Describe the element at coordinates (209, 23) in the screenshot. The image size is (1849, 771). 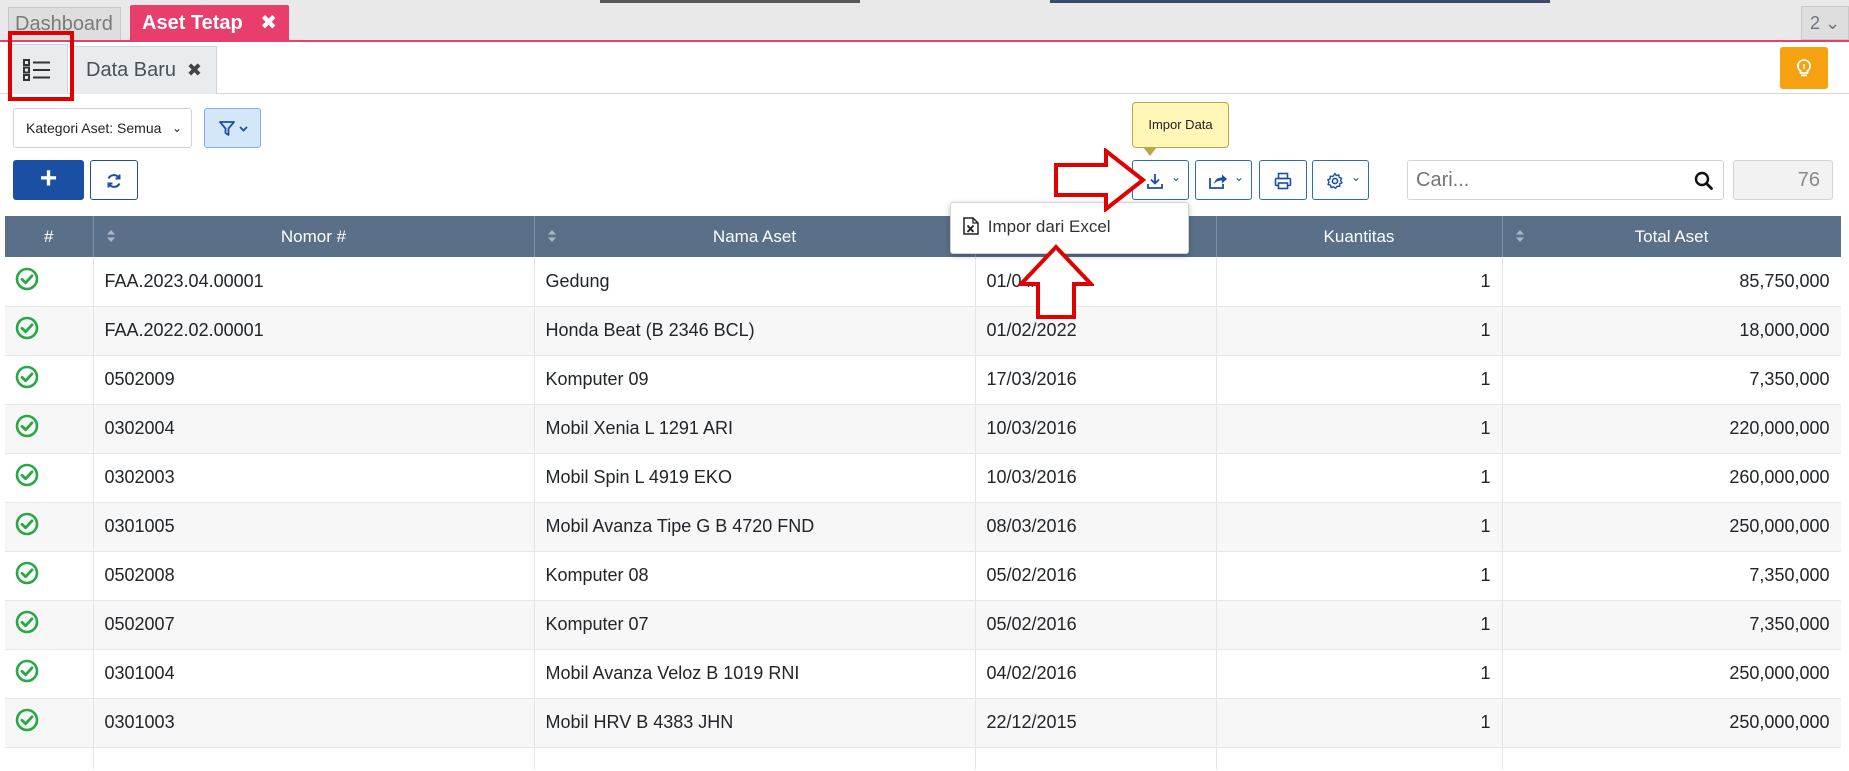
I see `tab-aset-tetap: Aset Tetap ✖` at that location.